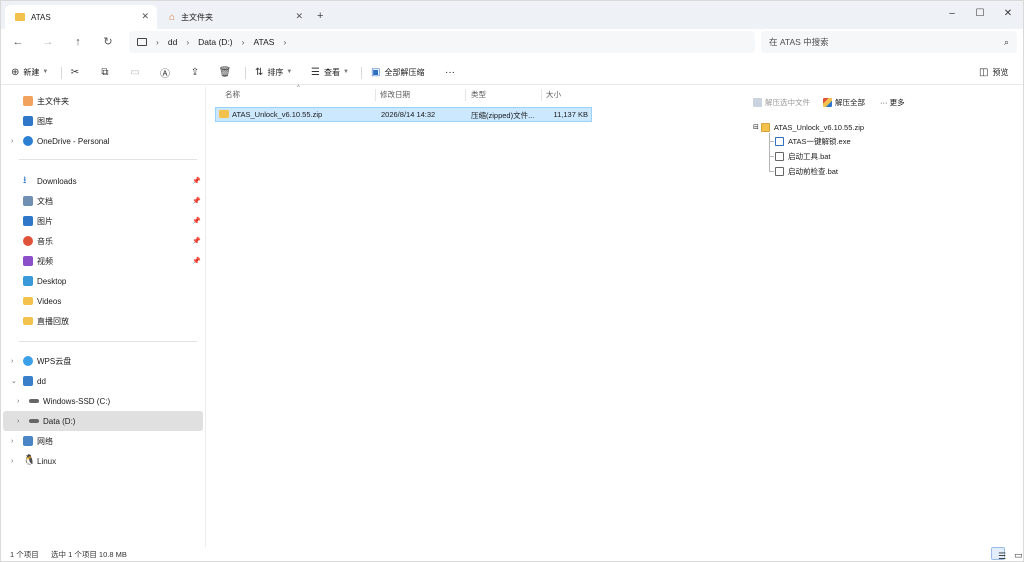 This screenshot has height=562, width=1024. What do you see at coordinates (103, 261) in the screenshot?
I see `sidebar-item-videos-cn: 视频 📌` at bounding box center [103, 261].